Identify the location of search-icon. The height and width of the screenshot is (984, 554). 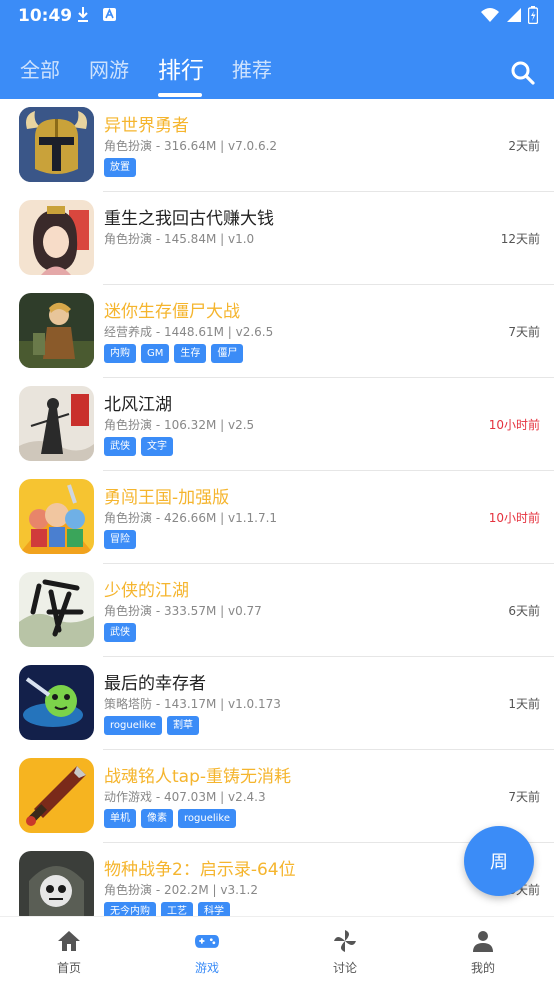
(523, 73).